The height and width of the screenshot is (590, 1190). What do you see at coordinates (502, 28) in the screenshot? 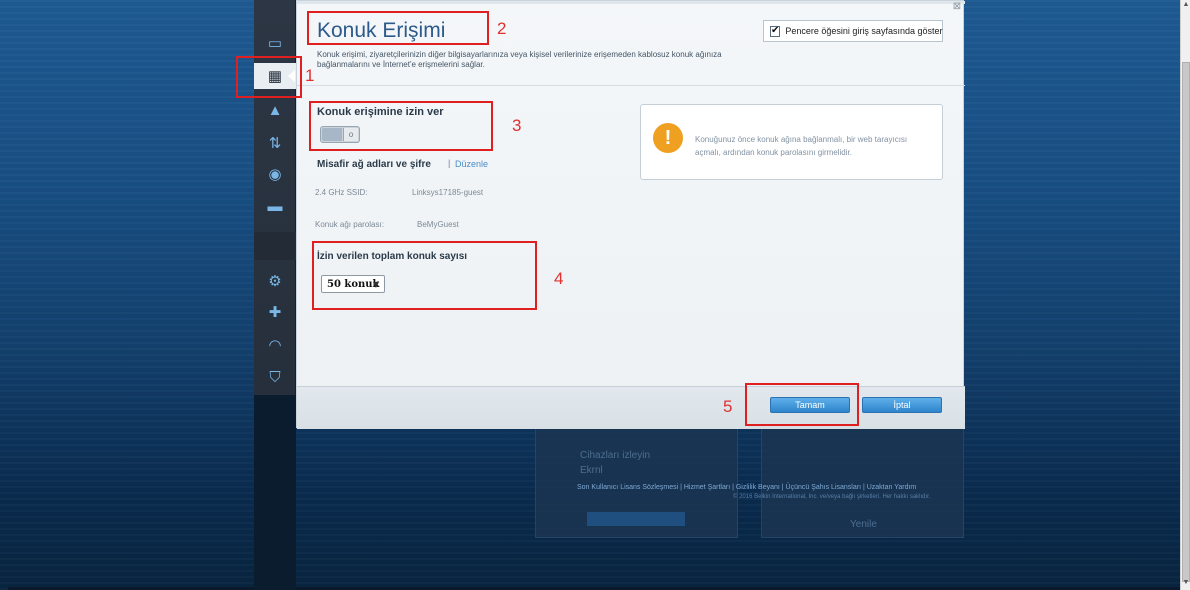
I see `annotation-number-2: 2` at bounding box center [502, 28].